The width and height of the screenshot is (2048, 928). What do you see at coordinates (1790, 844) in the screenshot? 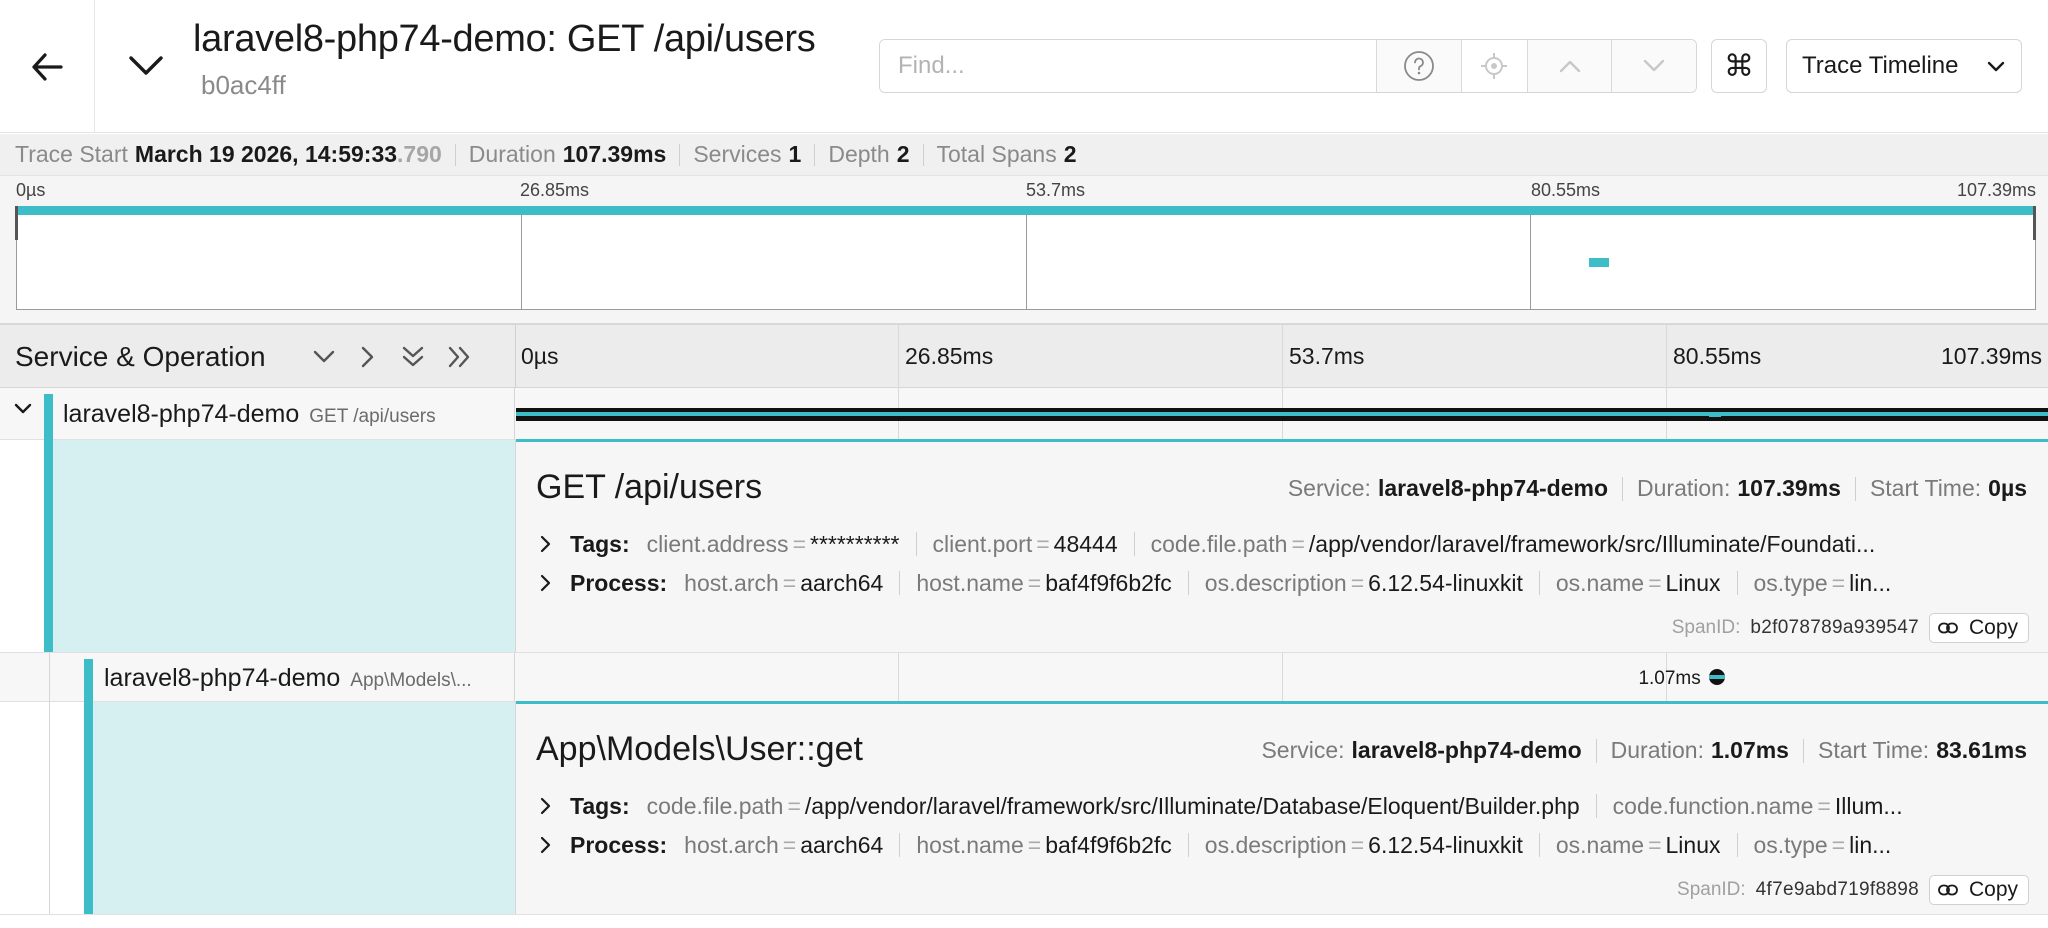
I see `process-key: os.type` at bounding box center [1790, 844].